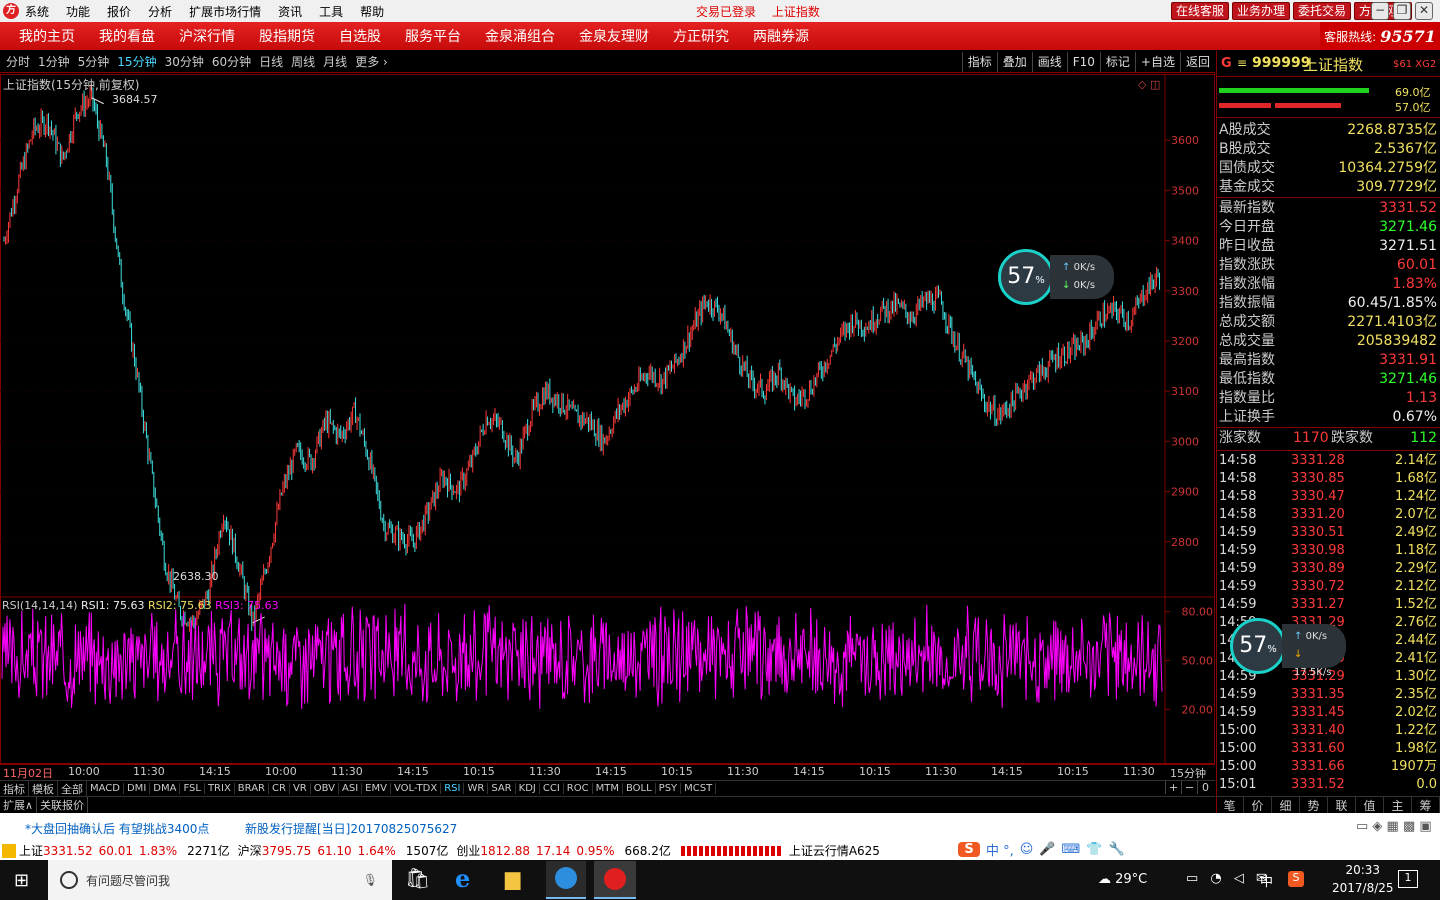 This screenshot has width=1440, height=900. I want to click on indicator-tab: EMV, so click(376, 788).